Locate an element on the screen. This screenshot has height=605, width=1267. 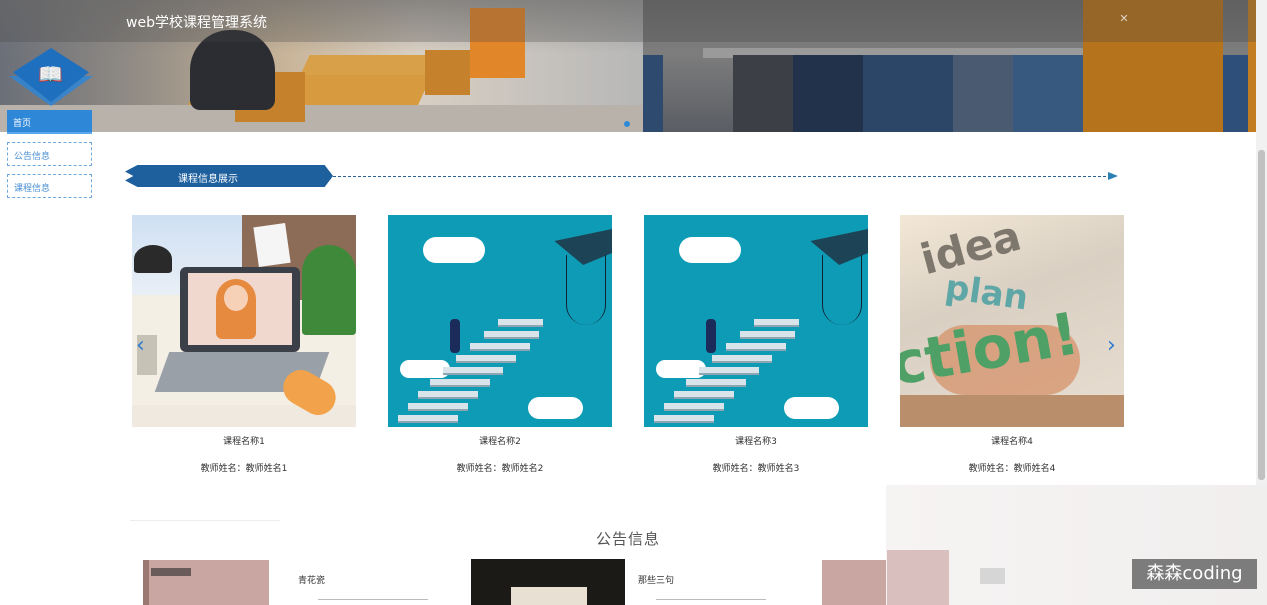
course-card: idea plan ction! 课程名称4 教师姓名：教师姓名4 is located at coordinates (1012, 344).